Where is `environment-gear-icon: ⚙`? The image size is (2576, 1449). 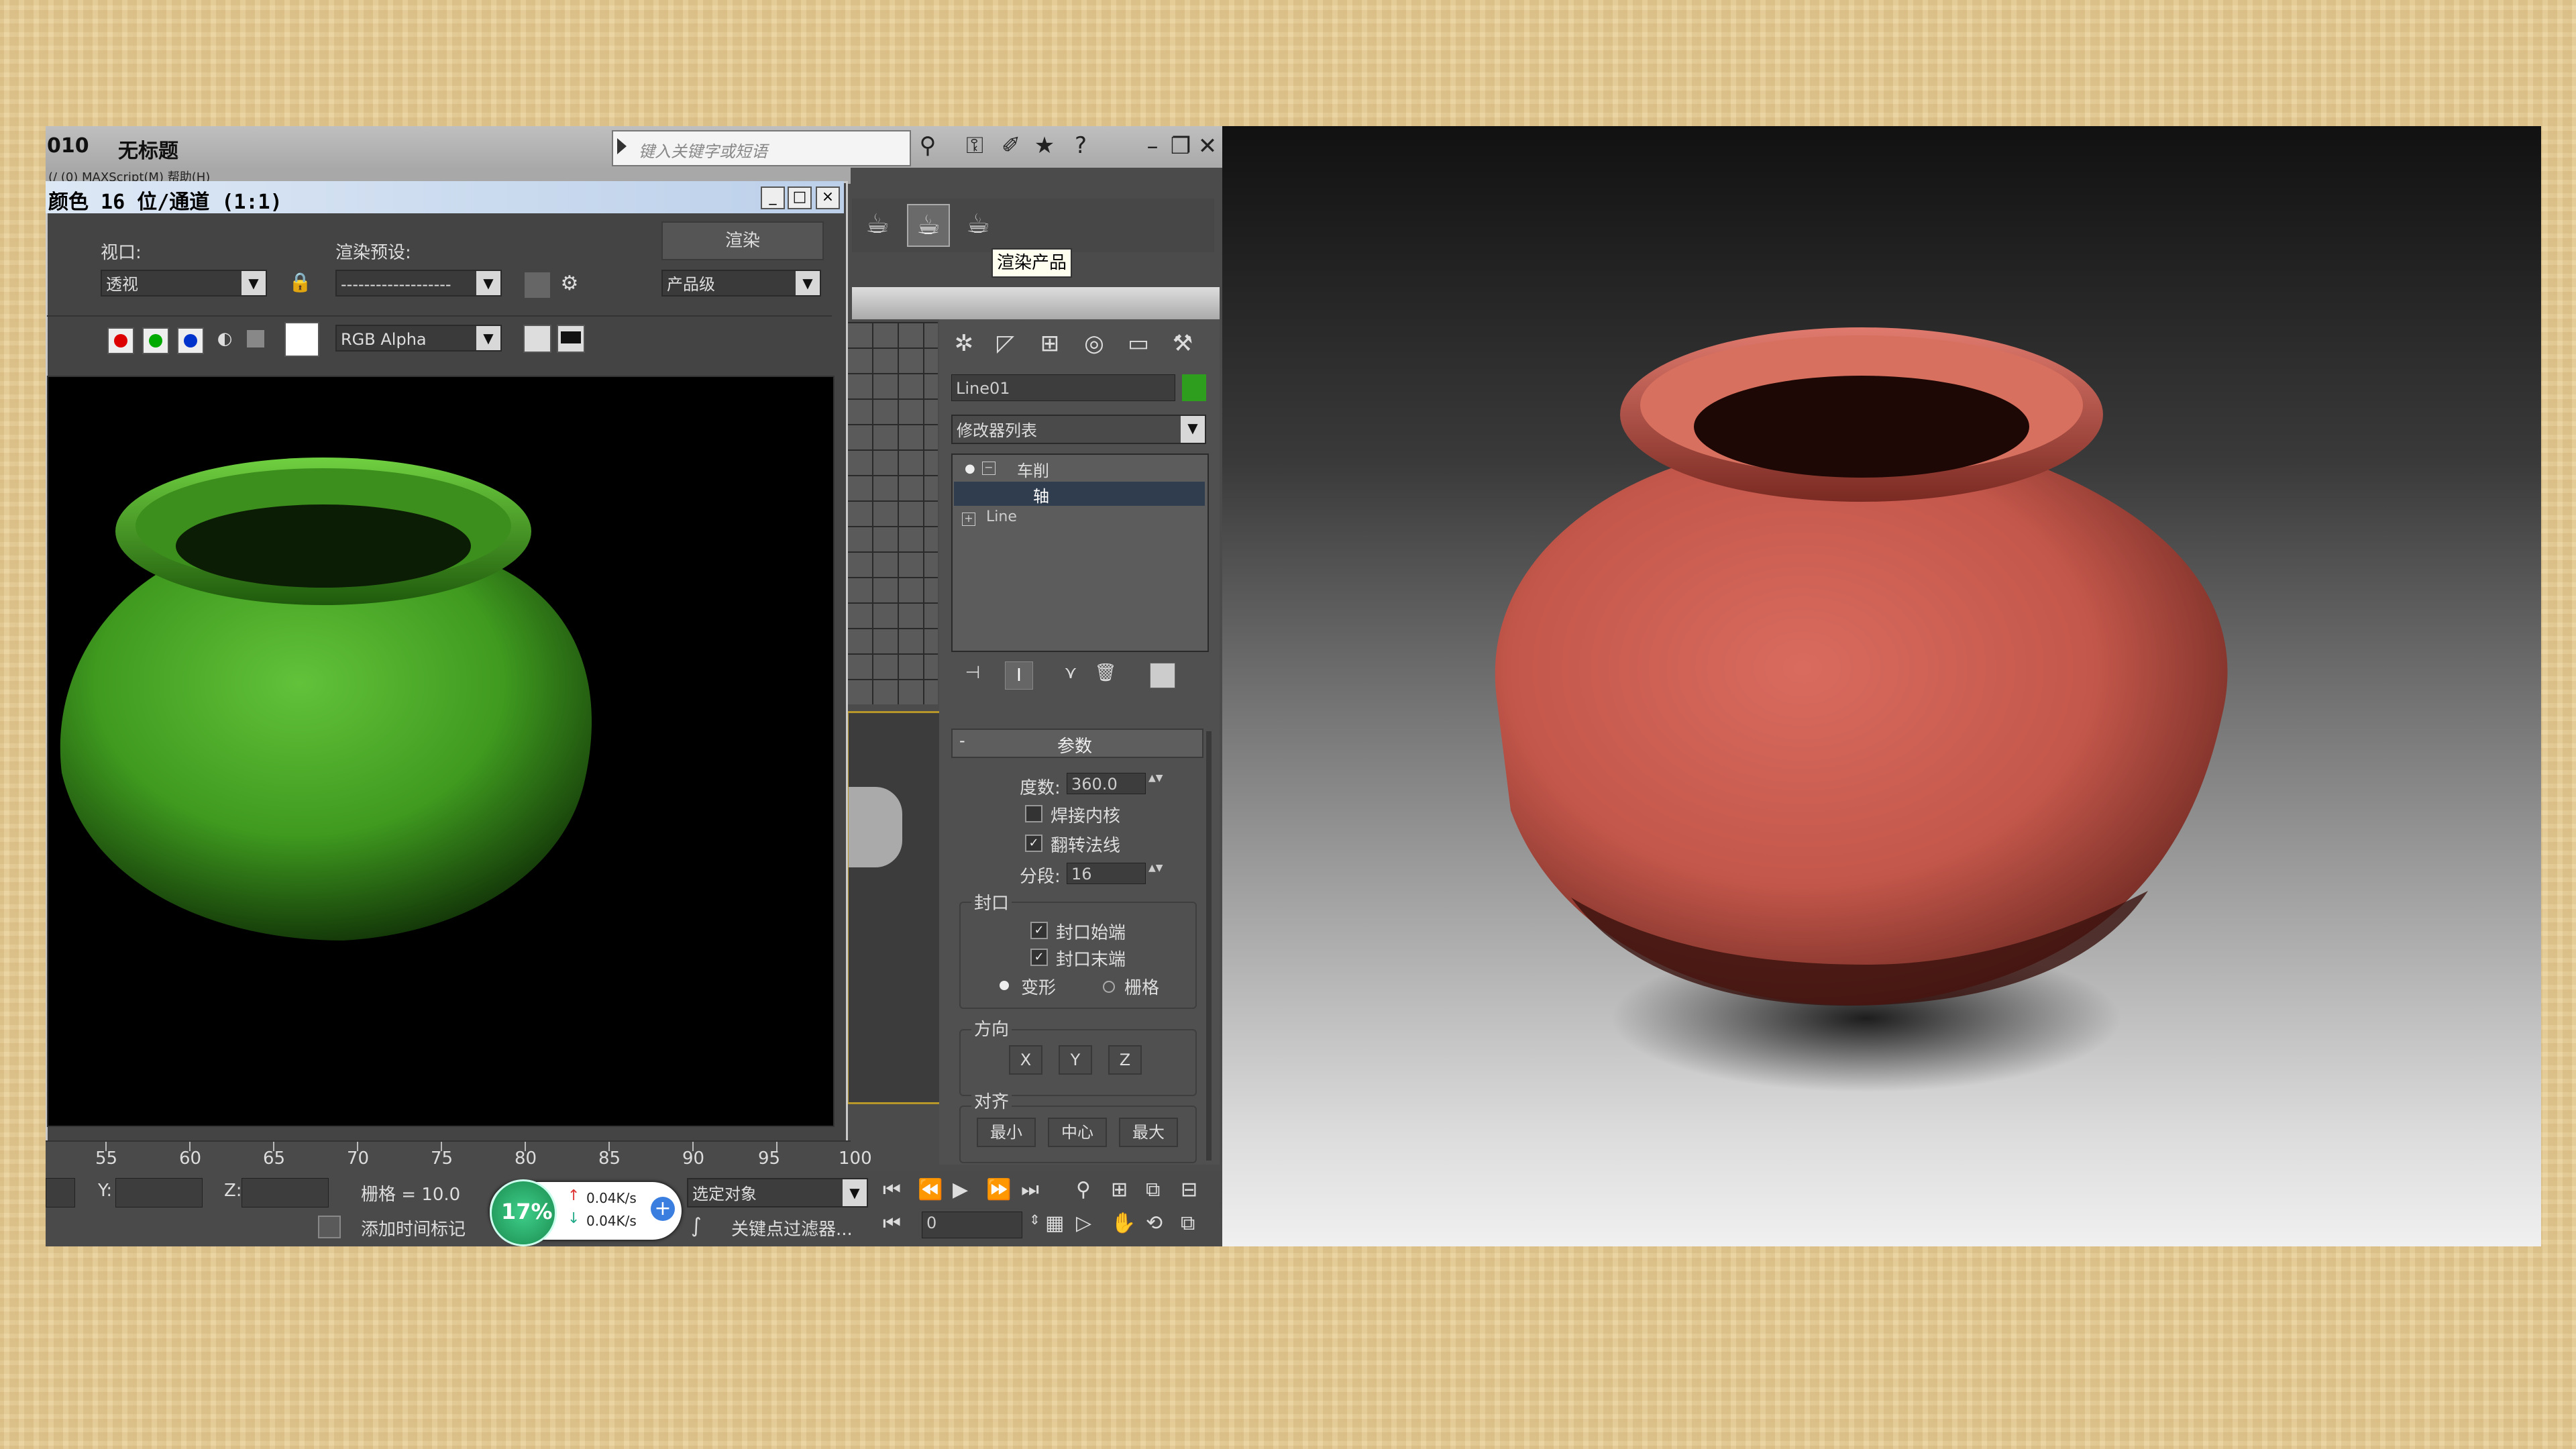
environment-gear-icon: ⚙ is located at coordinates (569, 284).